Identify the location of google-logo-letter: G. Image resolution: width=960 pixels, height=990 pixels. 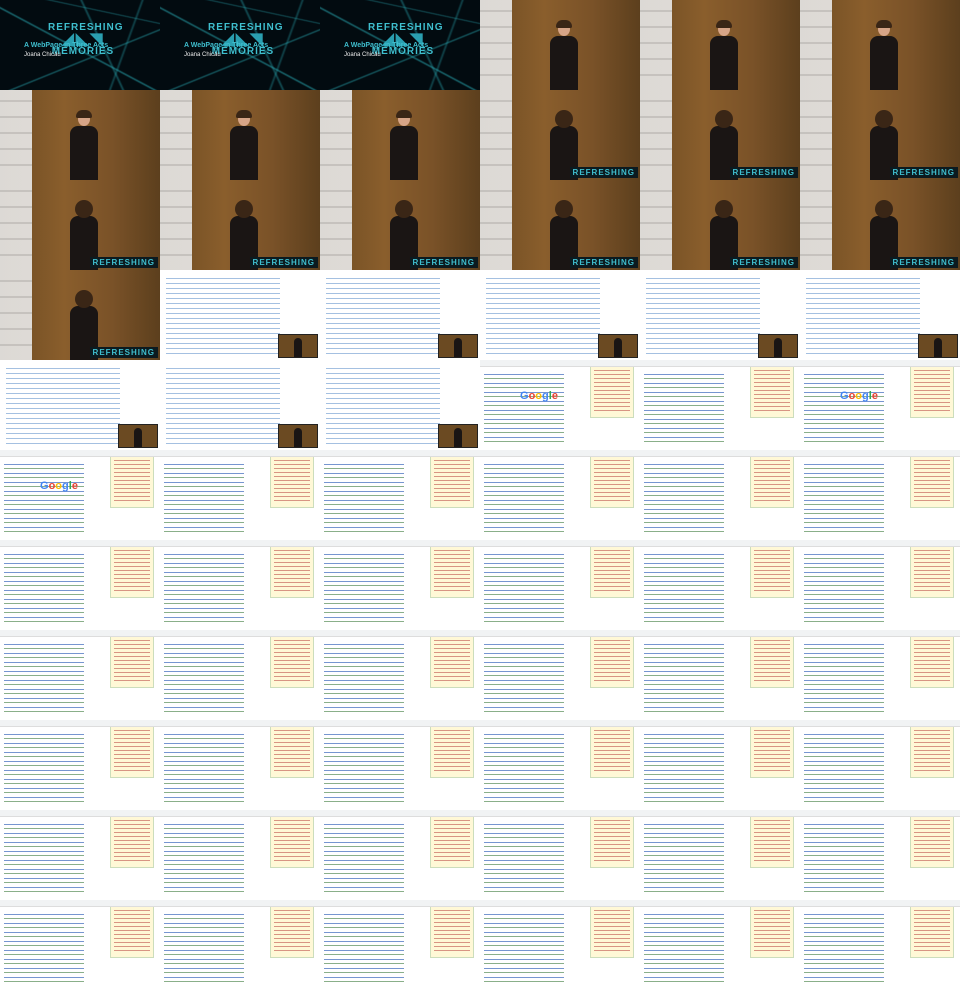
(524, 396).